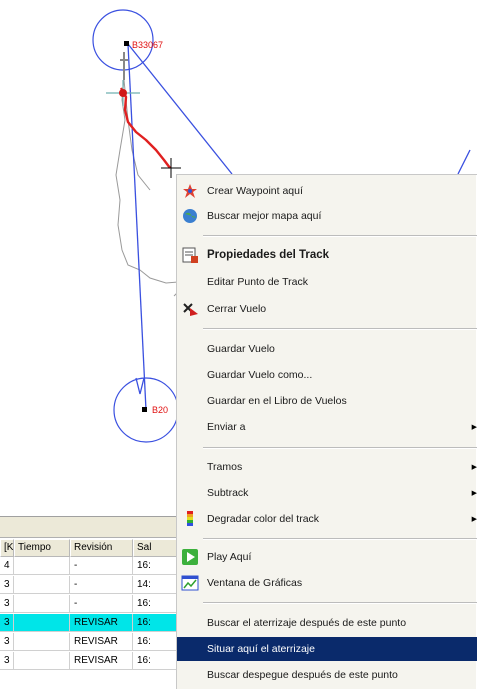 The image size is (477, 690). What do you see at coordinates (257, 282) in the screenshot?
I see `menu-item-label: Editar Punto de Track` at bounding box center [257, 282].